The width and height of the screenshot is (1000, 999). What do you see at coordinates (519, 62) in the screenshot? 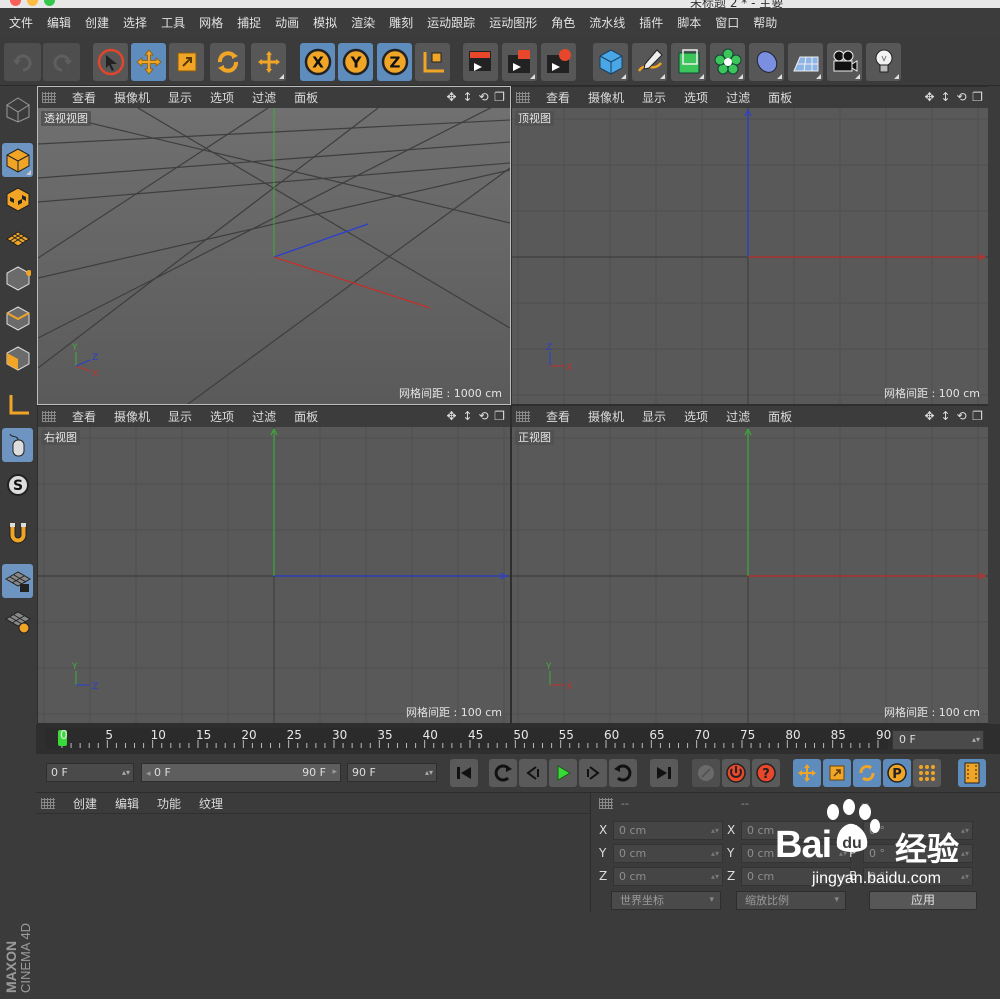
I see `render-picture-viewer-button` at bounding box center [519, 62].